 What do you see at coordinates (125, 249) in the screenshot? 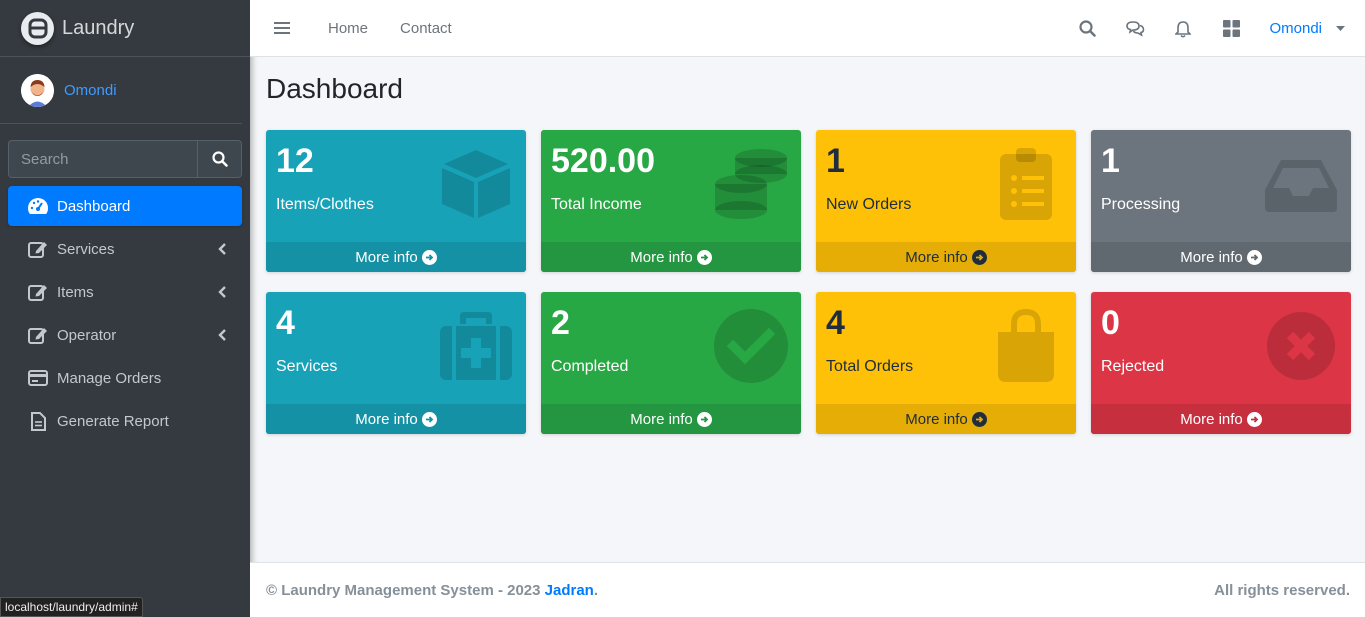
I see `sidebar-item-services: Services` at bounding box center [125, 249].